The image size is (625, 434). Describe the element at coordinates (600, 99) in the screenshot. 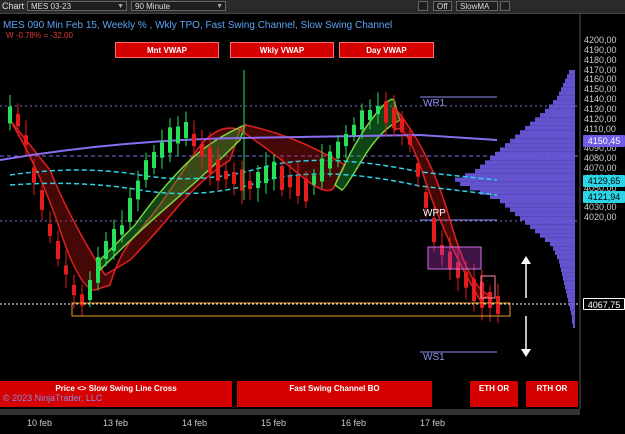

I see `price-tick-label: 4140,00` at that location.